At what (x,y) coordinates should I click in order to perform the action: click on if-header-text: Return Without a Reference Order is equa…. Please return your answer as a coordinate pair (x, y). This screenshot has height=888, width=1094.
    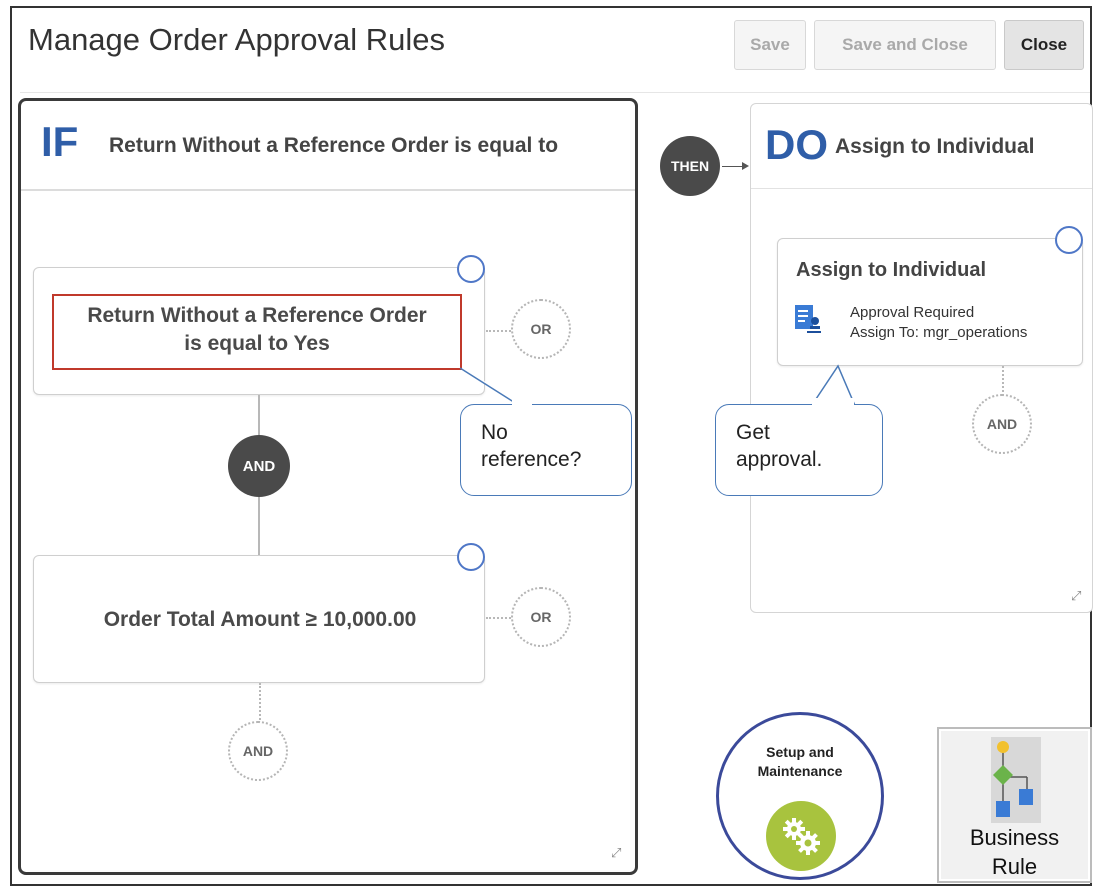
    Looking at the image, I should click on (334, 145).